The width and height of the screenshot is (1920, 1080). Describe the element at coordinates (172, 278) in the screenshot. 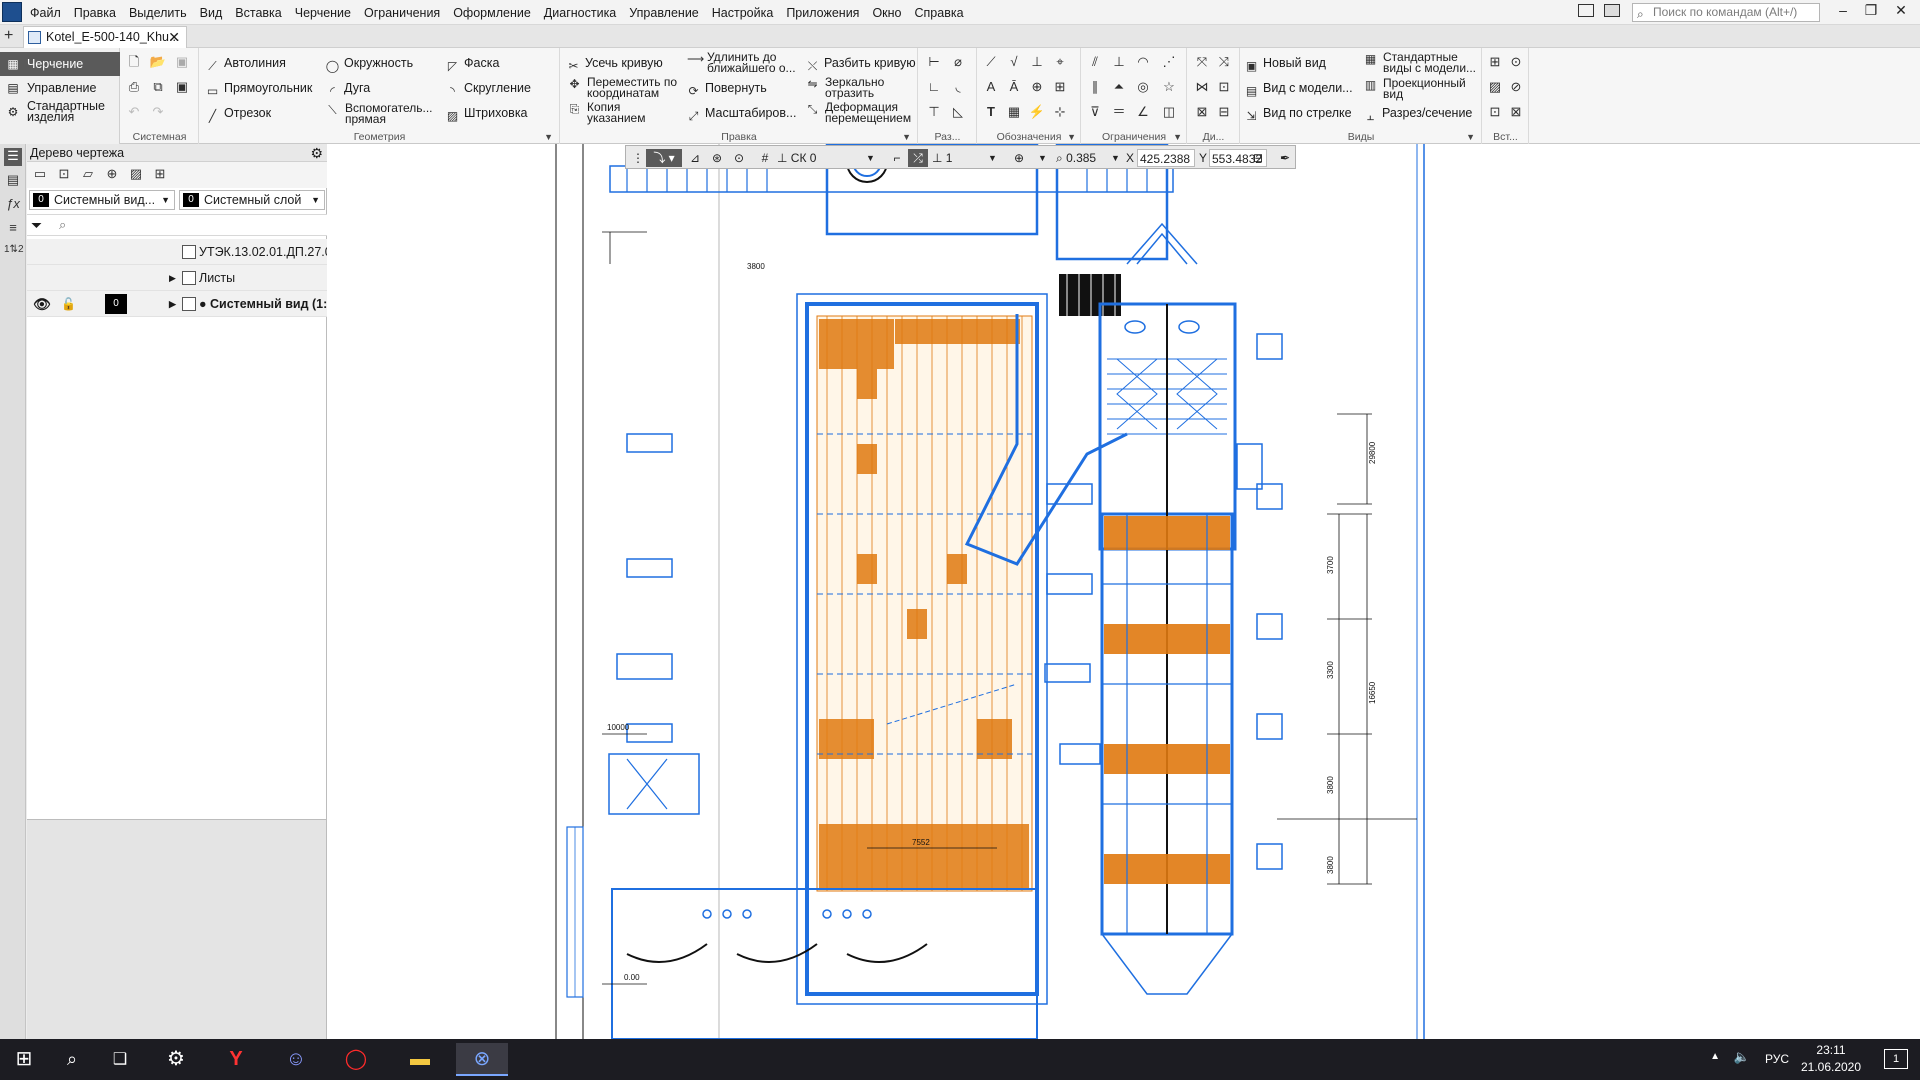

I see `expand-arrow-icon: ▶` at that location.